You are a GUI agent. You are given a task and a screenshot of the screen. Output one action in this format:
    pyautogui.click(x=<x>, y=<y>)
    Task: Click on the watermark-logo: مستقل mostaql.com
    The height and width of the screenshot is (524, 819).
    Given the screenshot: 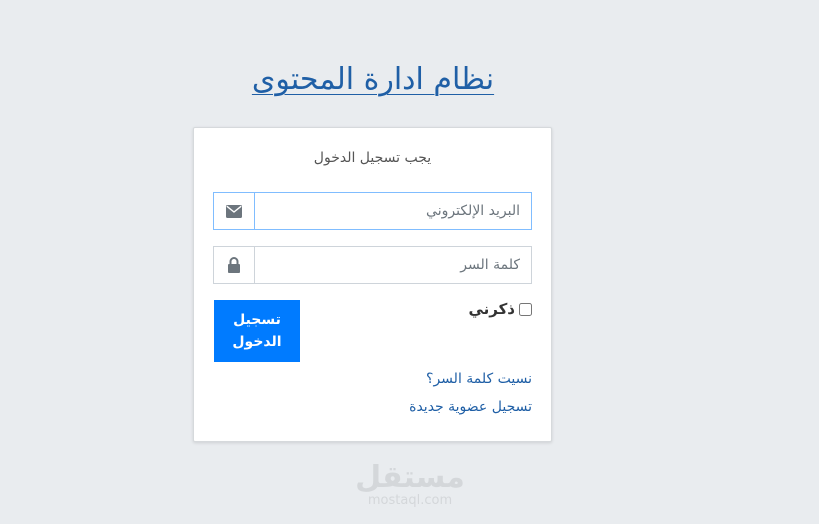 What is the action you would take?
    pyautogui.click(x=410, y=485)
    